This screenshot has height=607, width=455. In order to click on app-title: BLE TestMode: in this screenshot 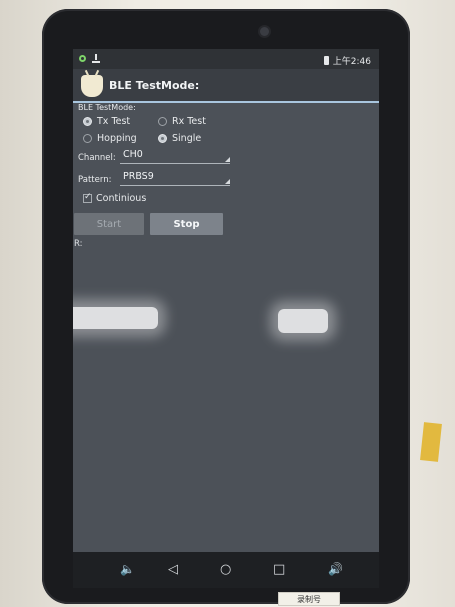, I will do `click(154, 85)`.